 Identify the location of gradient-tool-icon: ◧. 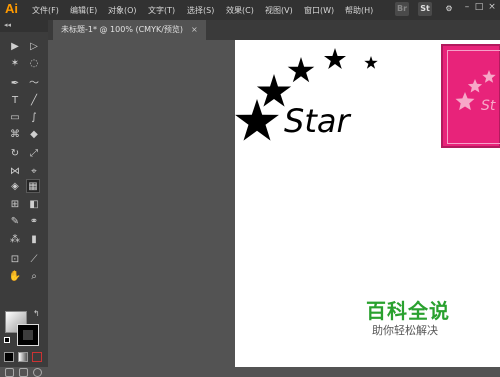
(34, 205).